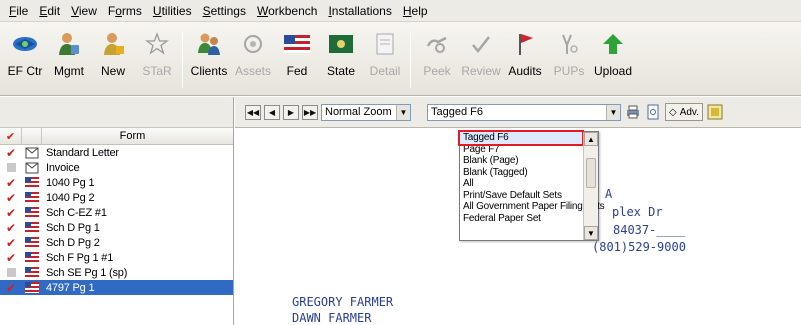  What do you see at coordinates (591, 139) in the screenshot?
I see `scroll-up-icon: ▲` at bounding box center [591, 139].